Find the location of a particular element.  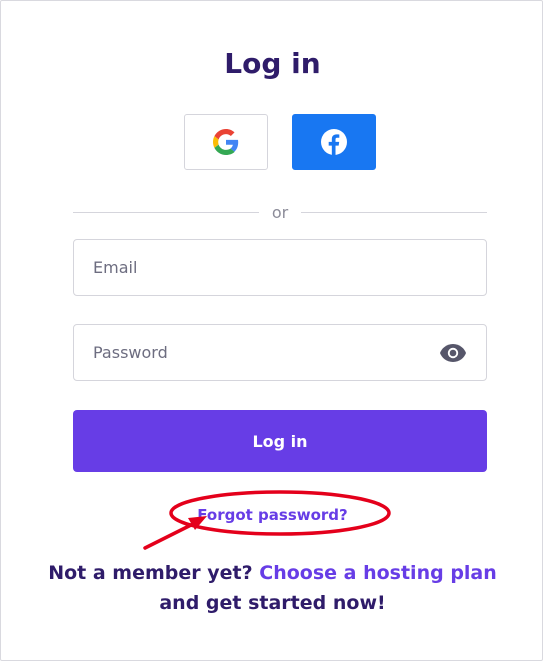

divider-line-left is located at coordinates (166, 212).